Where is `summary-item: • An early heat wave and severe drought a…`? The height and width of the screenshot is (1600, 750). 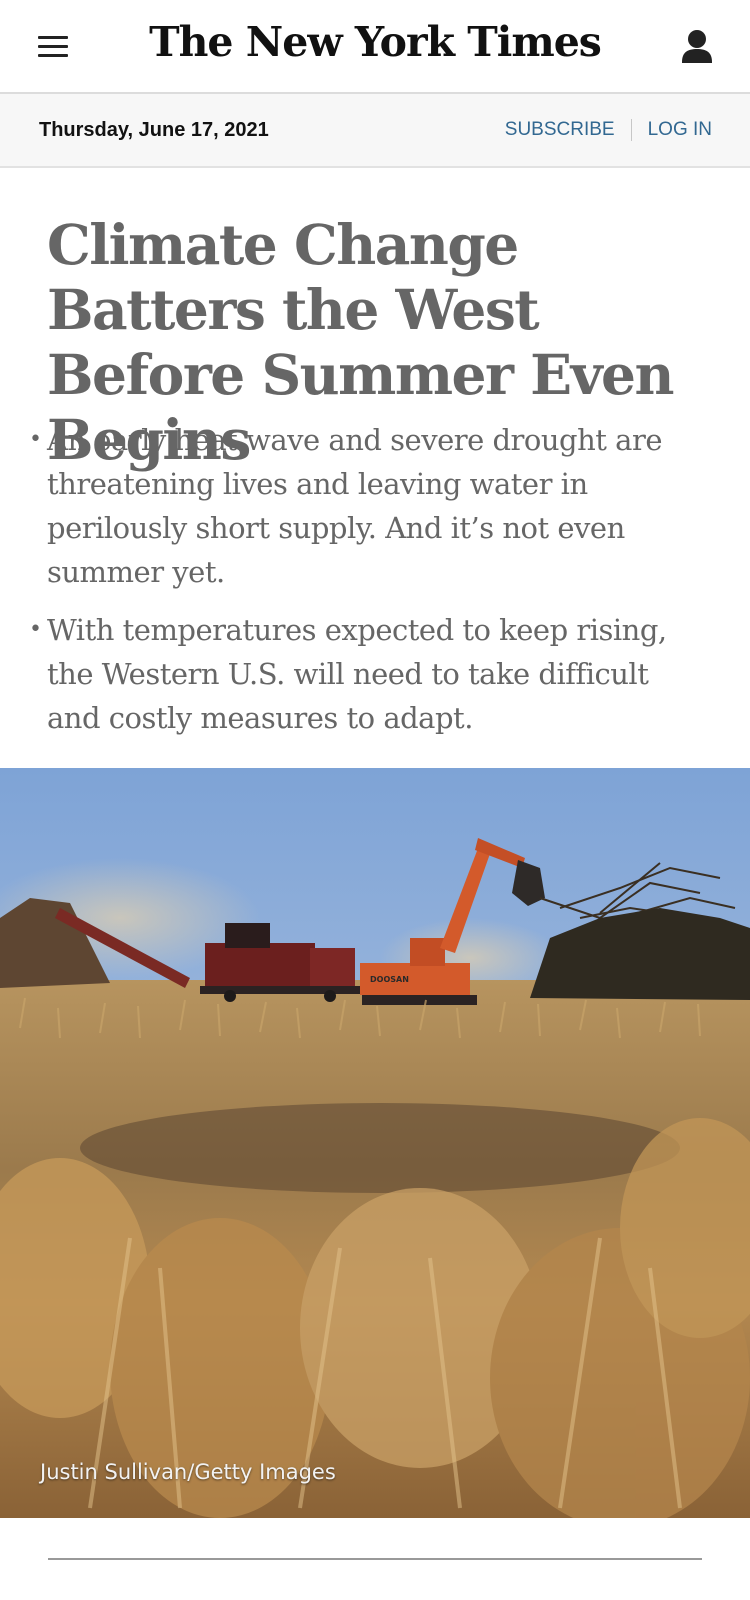 summary-item: • An early heat wave and severe drought a… is located at coordinates (368, 506).